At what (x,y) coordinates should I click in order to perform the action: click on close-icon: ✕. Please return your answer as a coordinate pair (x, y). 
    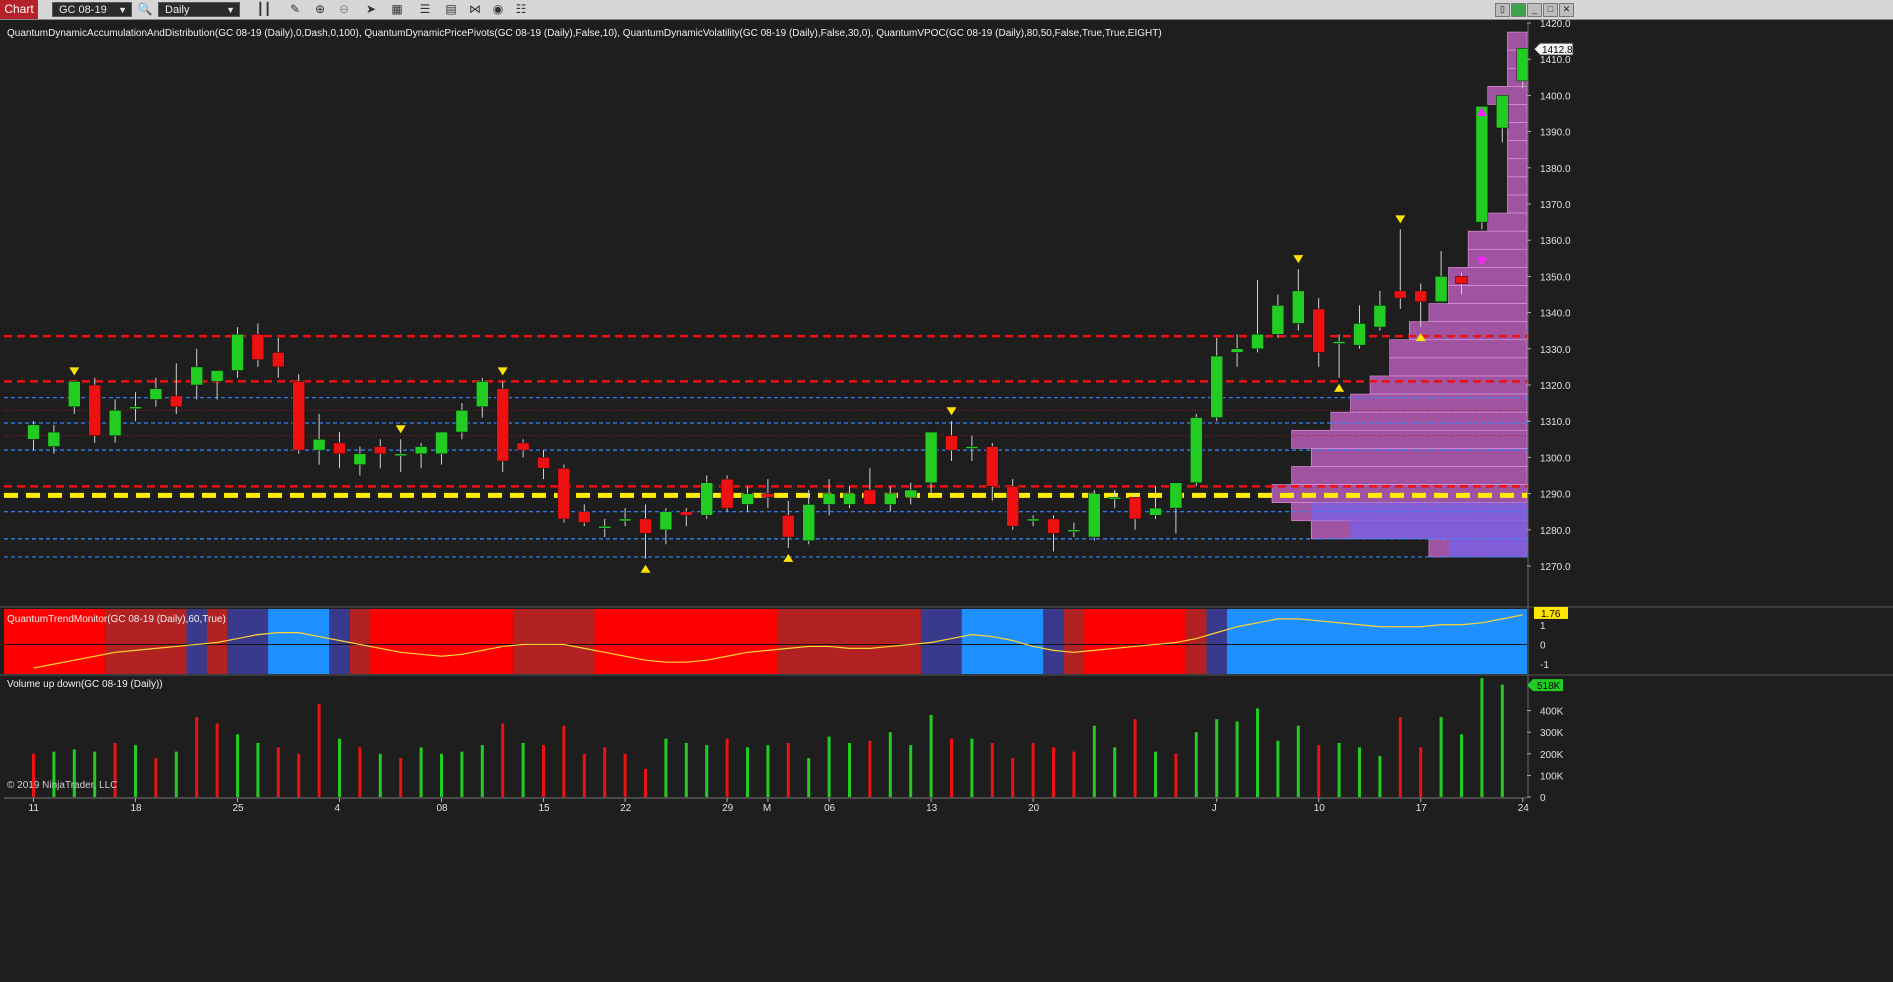
    Looking at the image, I should click on (1566, 10).